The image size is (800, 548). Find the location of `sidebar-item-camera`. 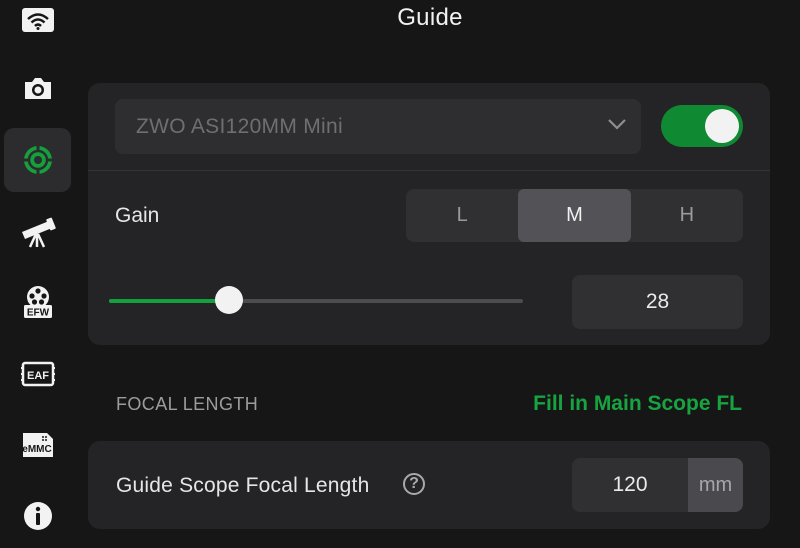

sidebar-item-camera is located at coordinates (37, 88).